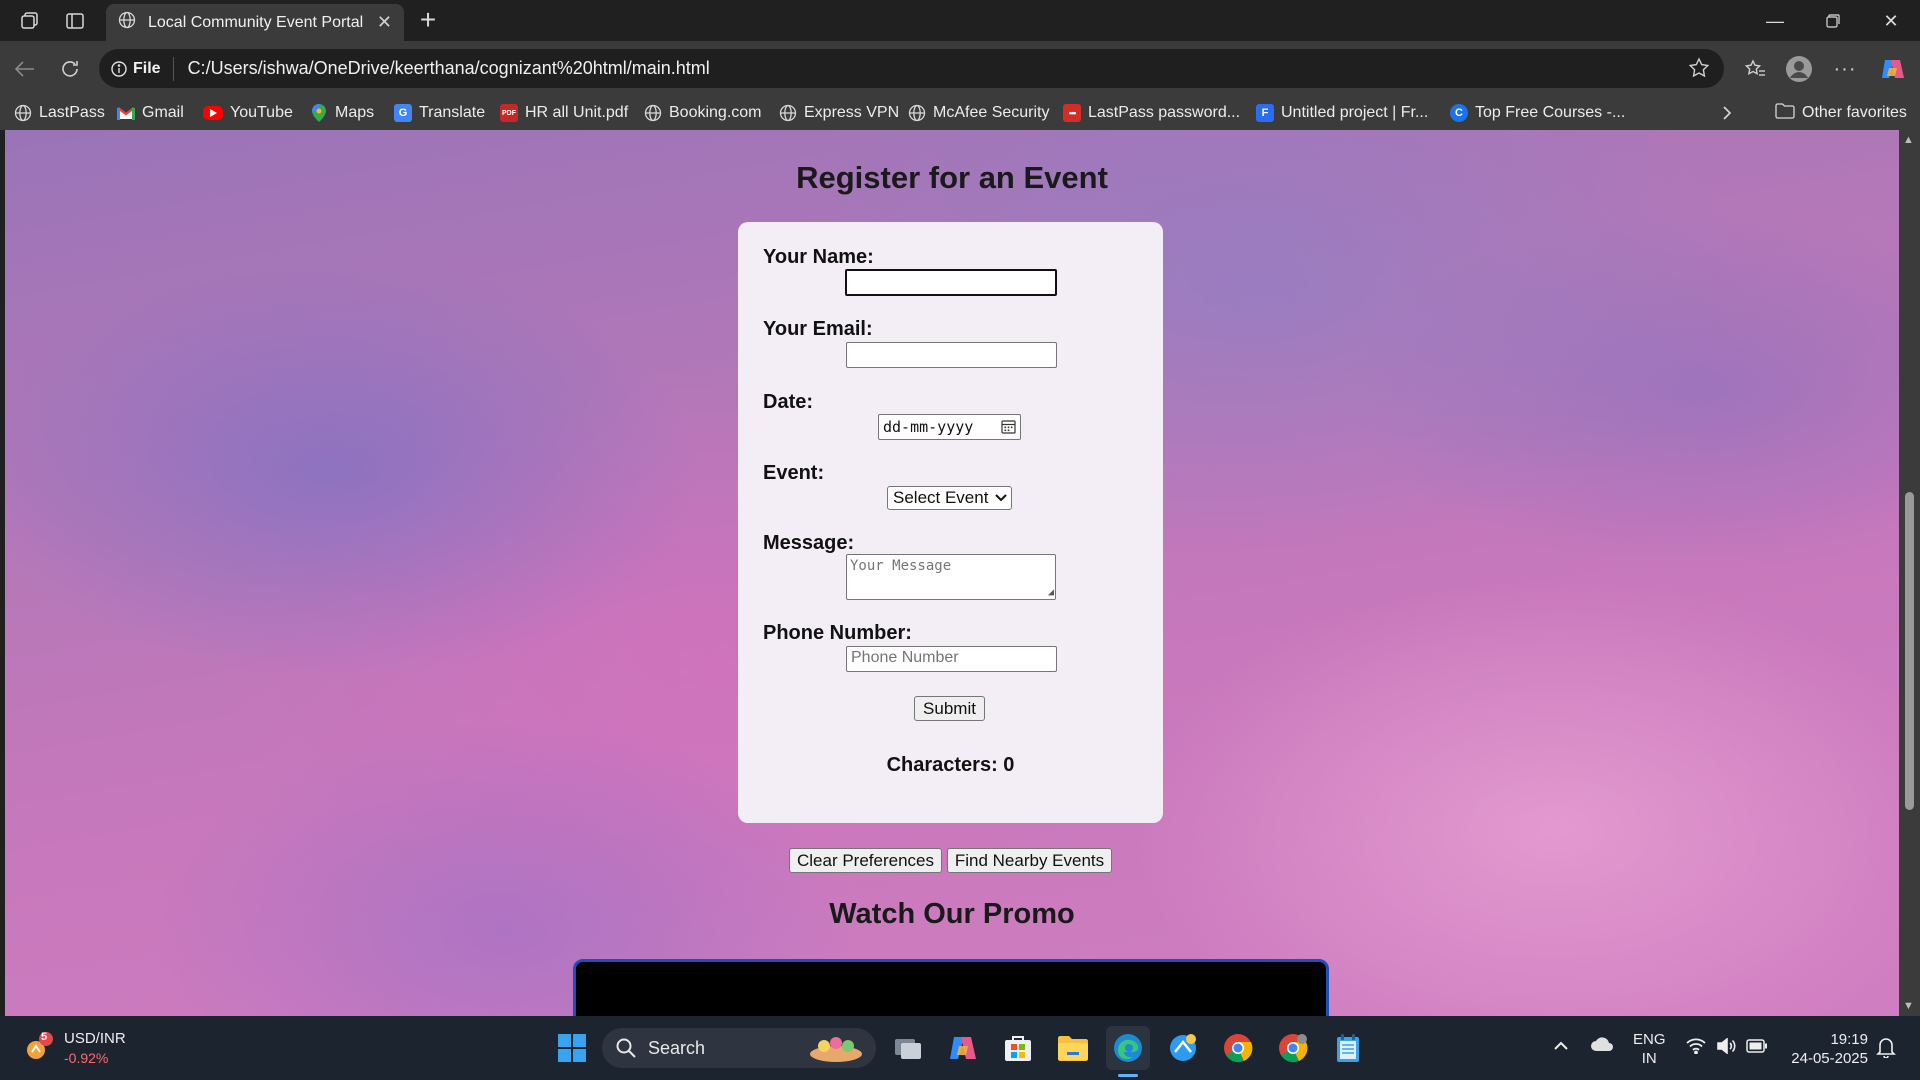  Describe the element at coordinates (739, 1048) in the screenshot. I see `taskbar-search: Search` at that location.